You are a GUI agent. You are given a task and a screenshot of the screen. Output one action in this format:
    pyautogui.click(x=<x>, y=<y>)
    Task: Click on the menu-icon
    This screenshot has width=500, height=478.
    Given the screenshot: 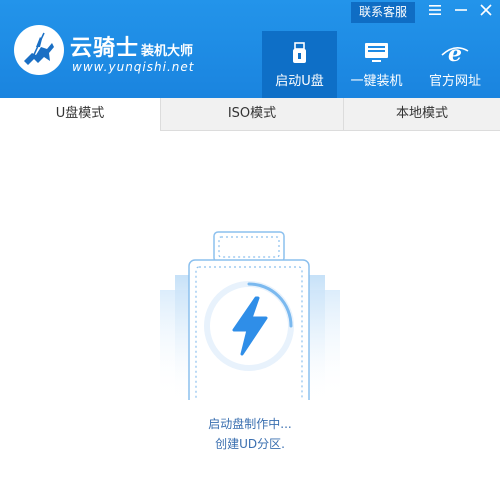 What is the action you would take?
    pyautogui.click(x=435, y=12)
    